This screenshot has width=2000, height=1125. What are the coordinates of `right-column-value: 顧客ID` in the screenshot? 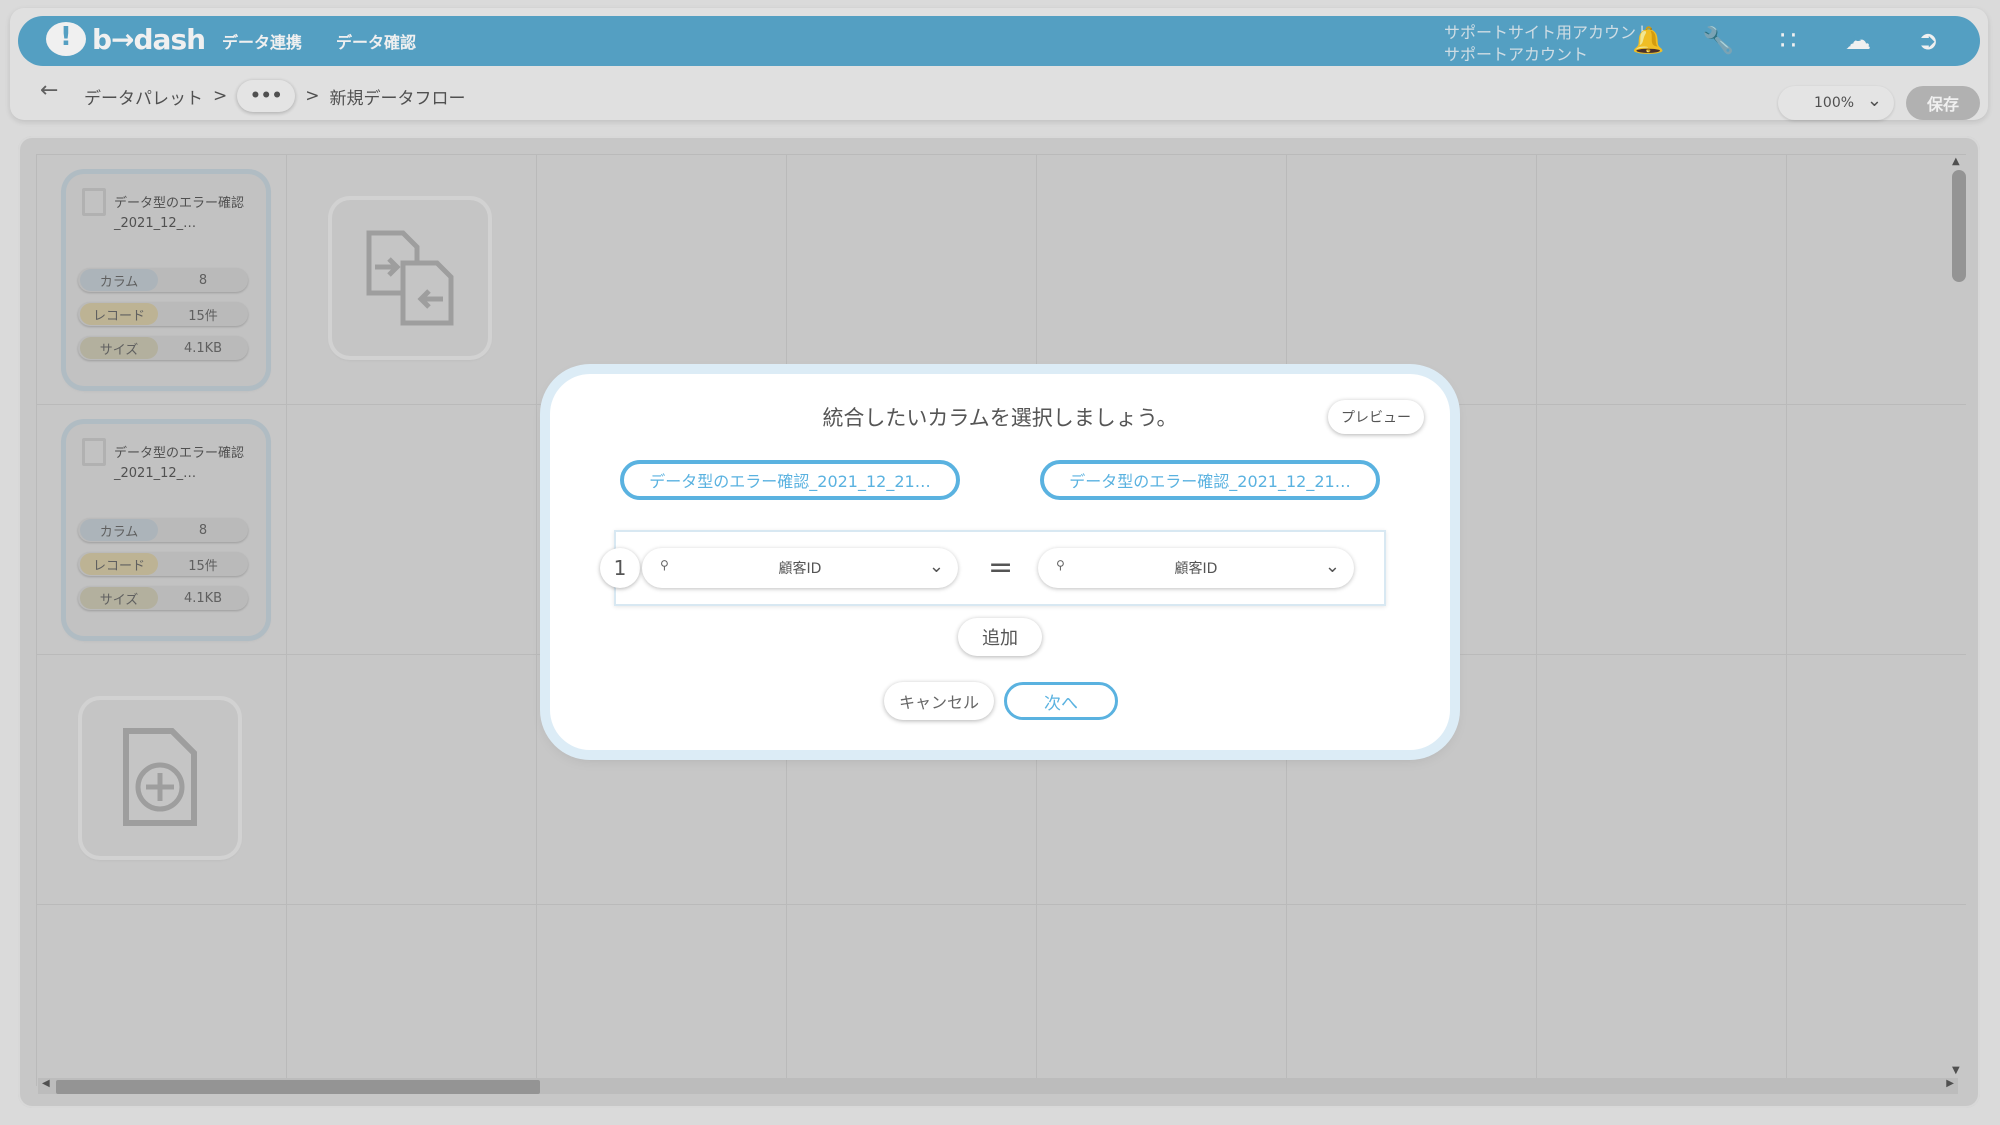 It's located at (1196, 569).